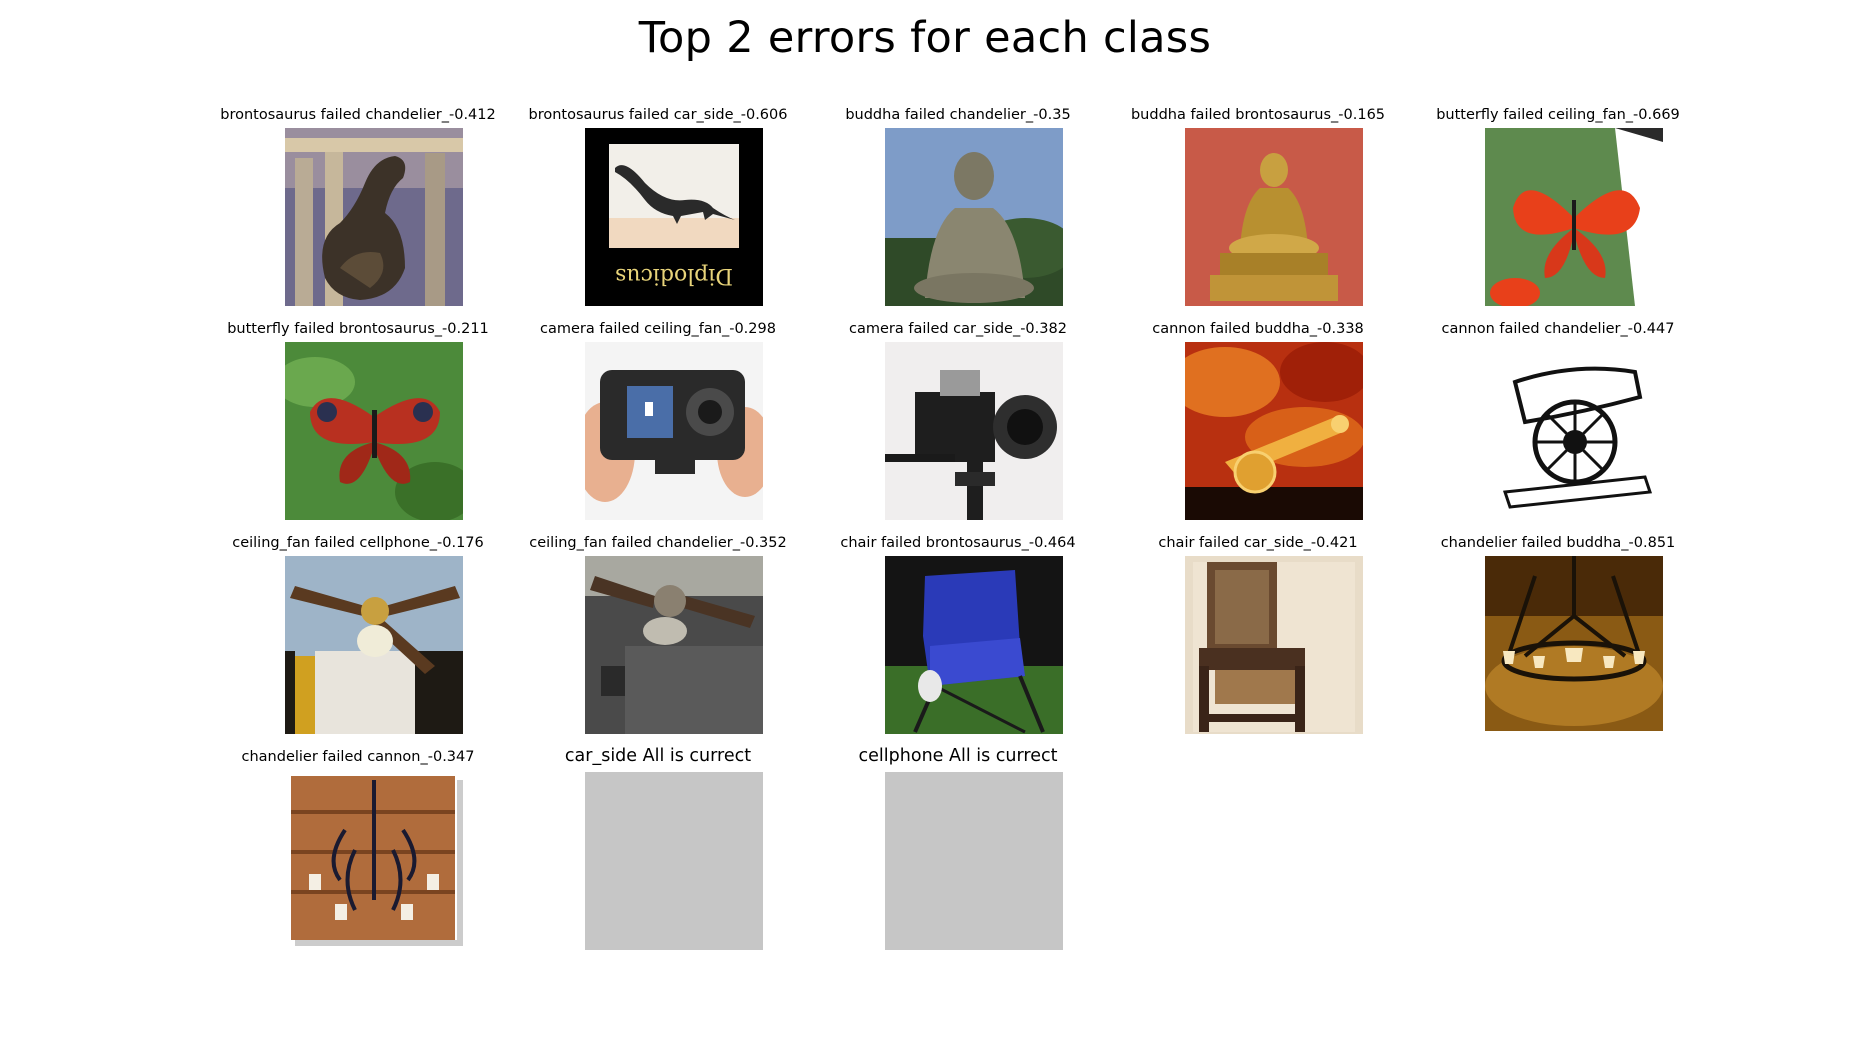 This screenshot has height=1050, width=1850. I want to click on grid-cell: ceiling_fan failed cellphone_-0.176, so click(358, 639).